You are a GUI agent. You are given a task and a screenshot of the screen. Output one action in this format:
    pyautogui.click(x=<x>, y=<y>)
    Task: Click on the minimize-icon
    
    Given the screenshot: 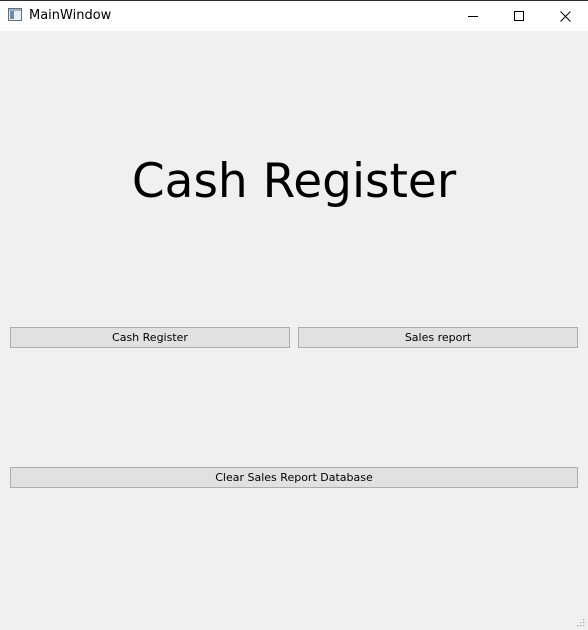 What is the action you would take?
    pyautogui.click(x=473, y=16)
    